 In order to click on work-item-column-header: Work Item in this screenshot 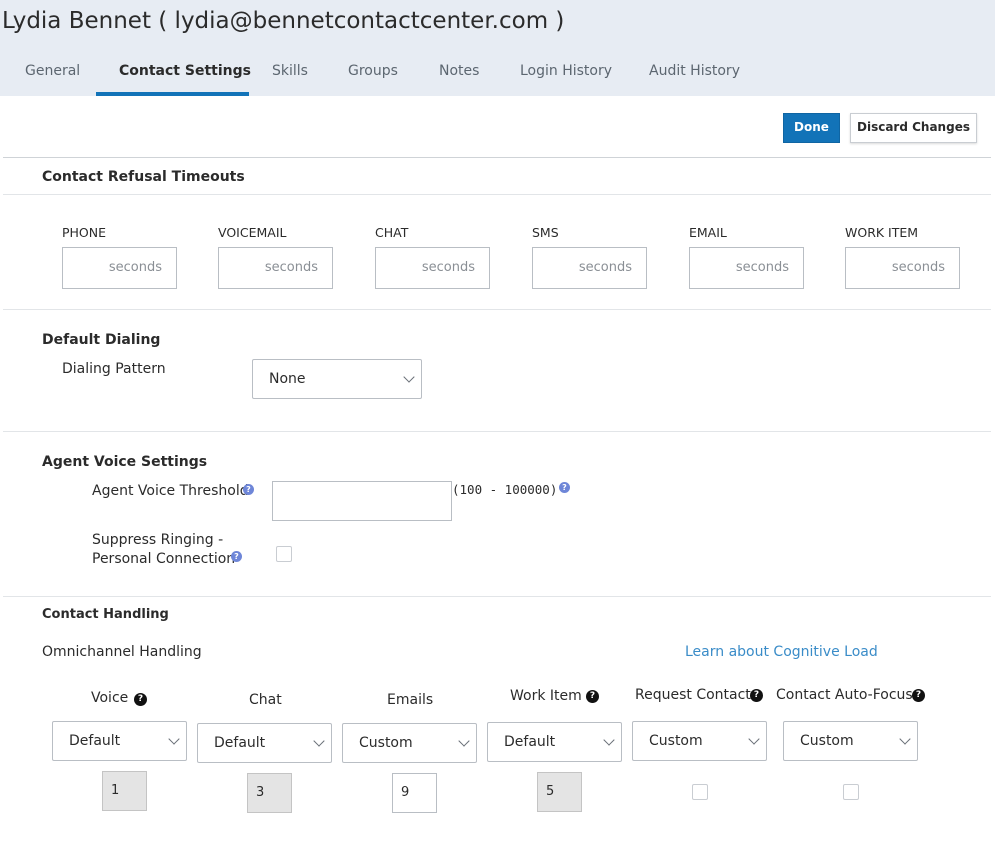, I will do `click(546, 696)`.